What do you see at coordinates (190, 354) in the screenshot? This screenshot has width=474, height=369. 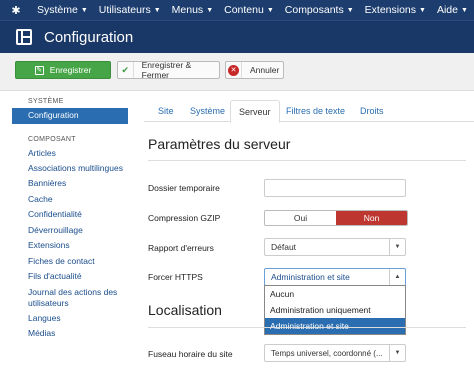 I see `timezone-label: Fuseau horaire du site` at bounding box center [190, 354].